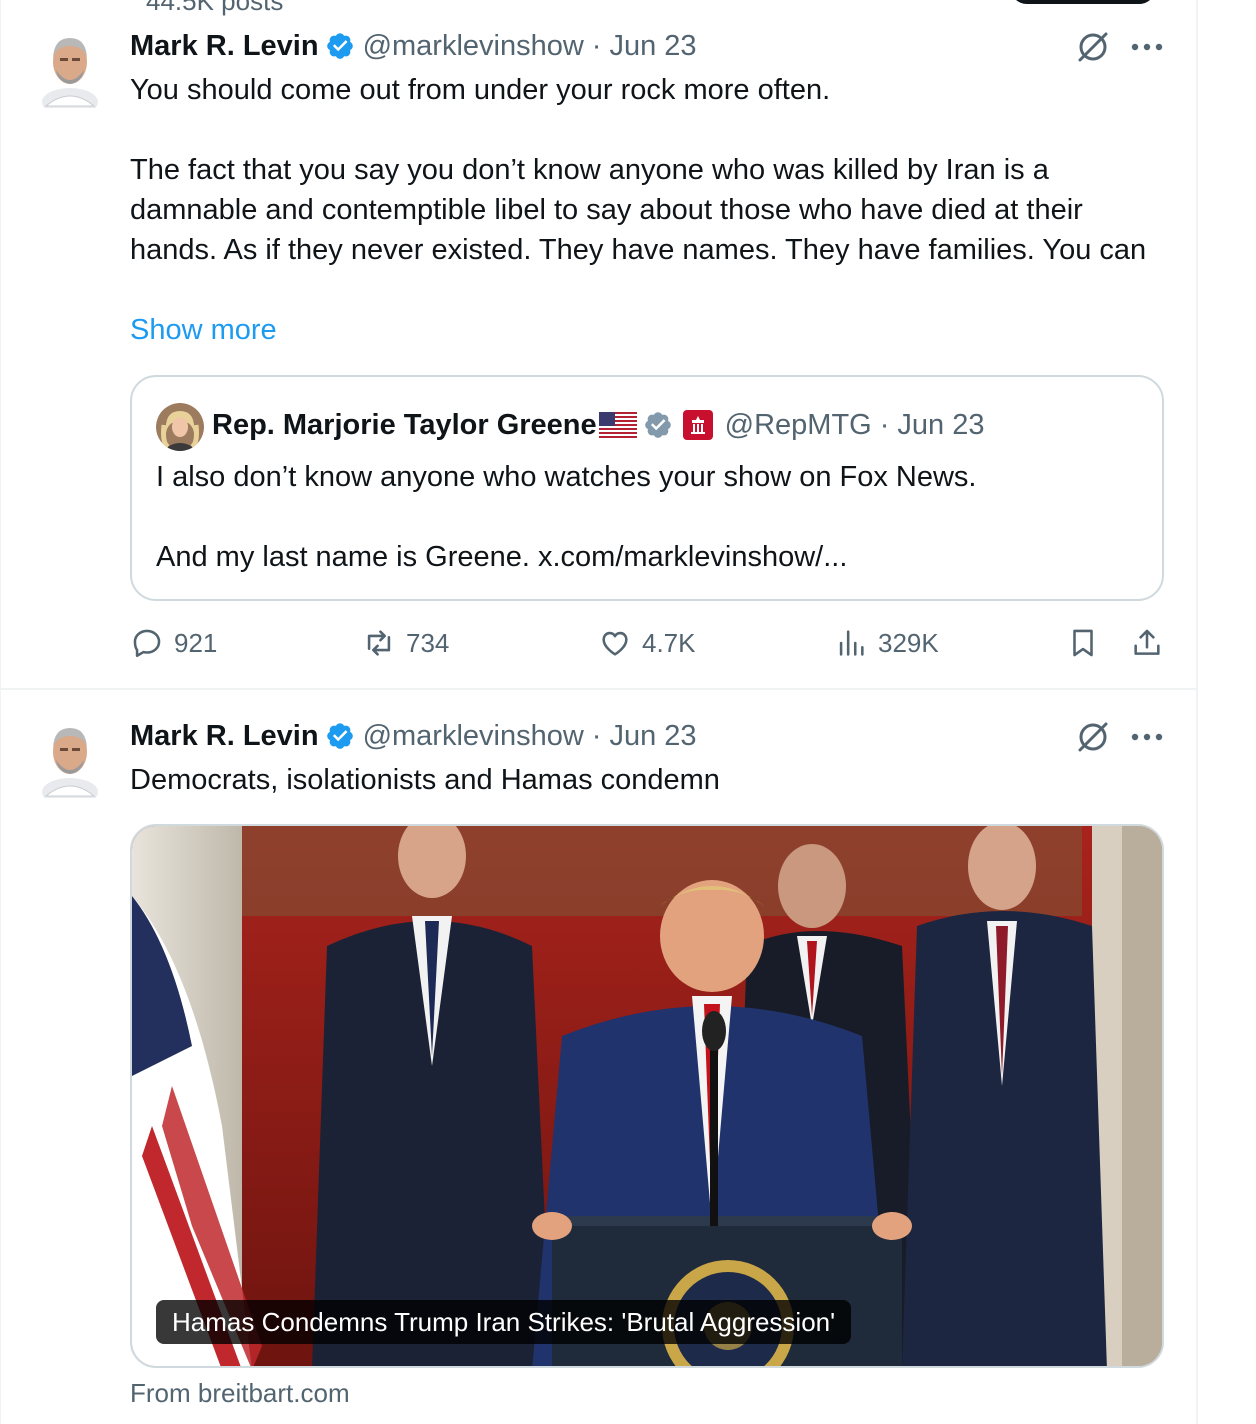 The image size is (1256, 1424). What do you see at coordinates (617, 425) in the screenshot?
I see `us-flag-icon` at bounding box center [617, 425].